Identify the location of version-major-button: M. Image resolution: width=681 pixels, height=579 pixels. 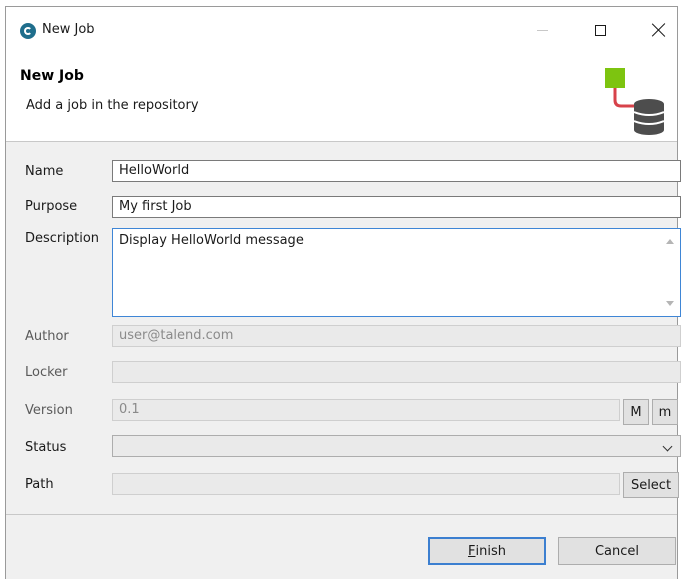
(636, 412).